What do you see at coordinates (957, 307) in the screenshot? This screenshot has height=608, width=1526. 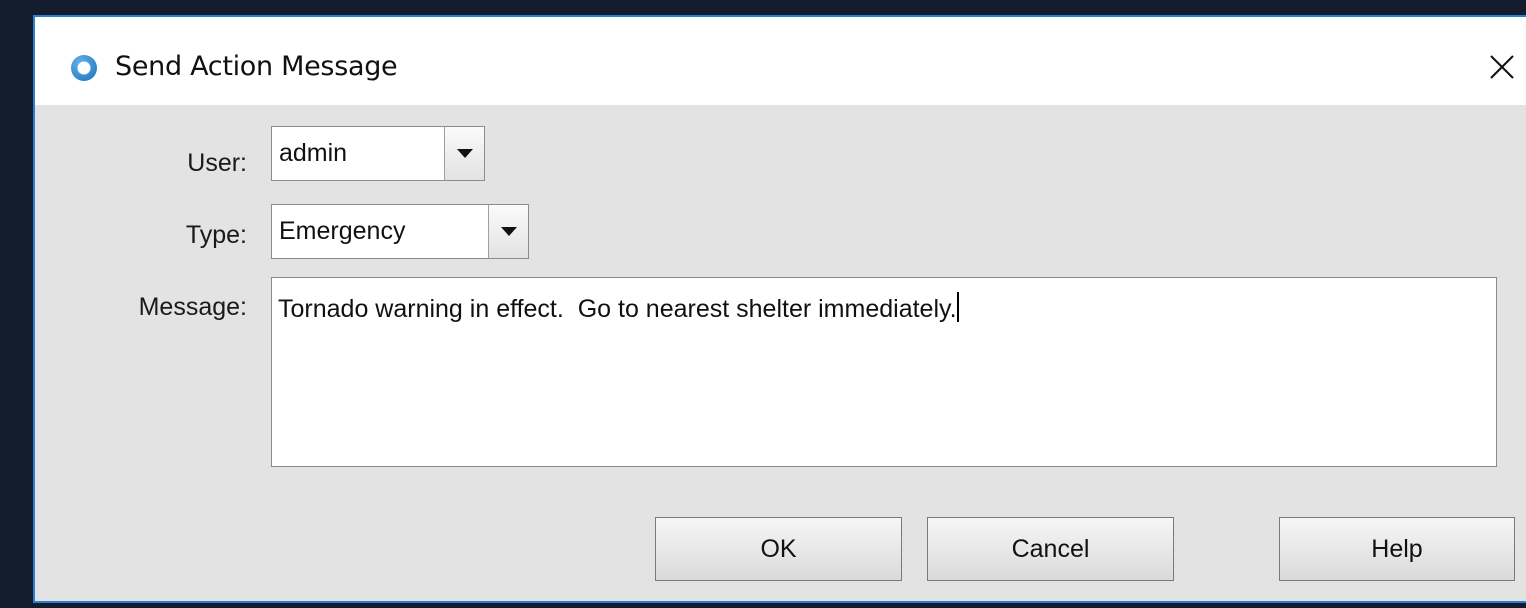 I see `text-caret` at bounding box center [957, 307].